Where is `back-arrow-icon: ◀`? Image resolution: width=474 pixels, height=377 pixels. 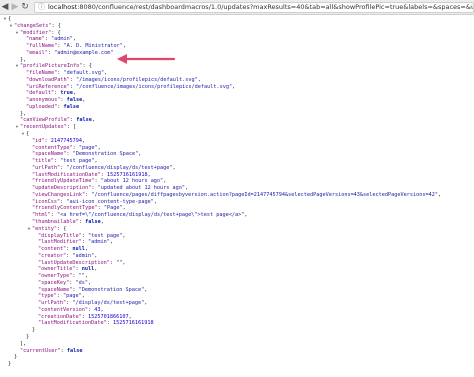
back-arrow-icon: ◀ is located at coordinates (5, 7).